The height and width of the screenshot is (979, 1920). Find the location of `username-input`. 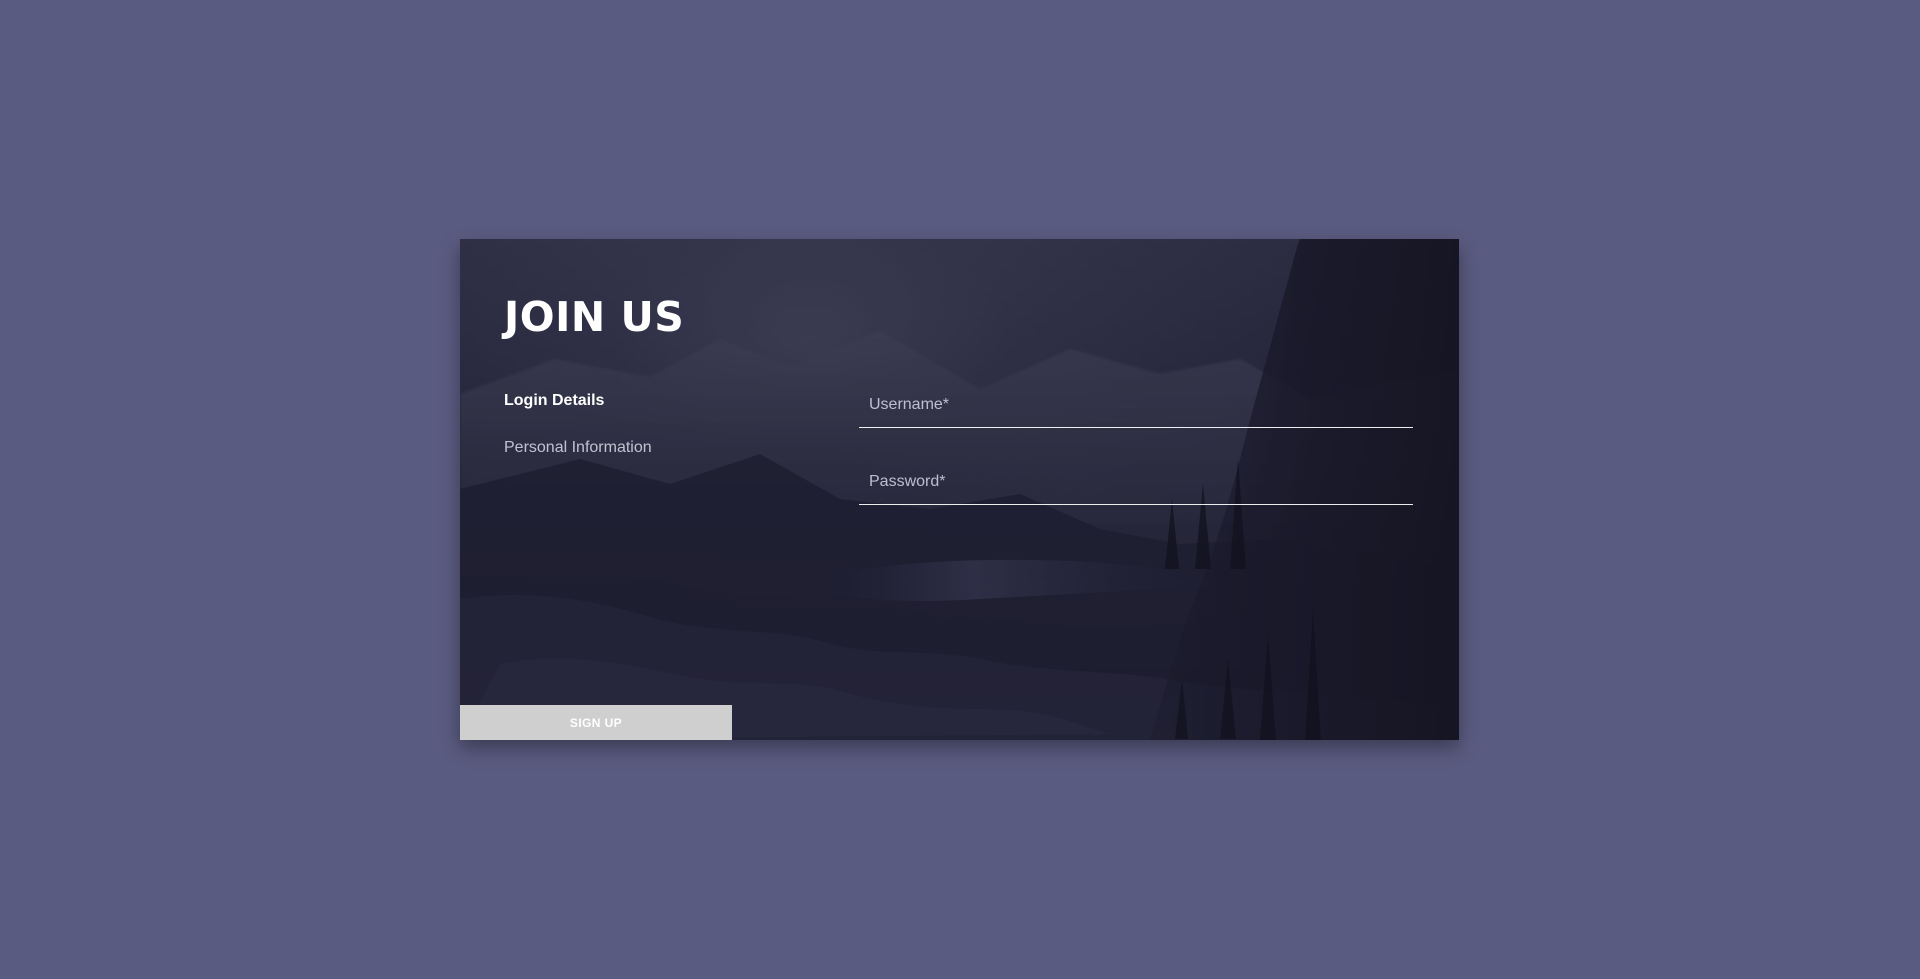

username-input is located at coordinates (1136, 410).